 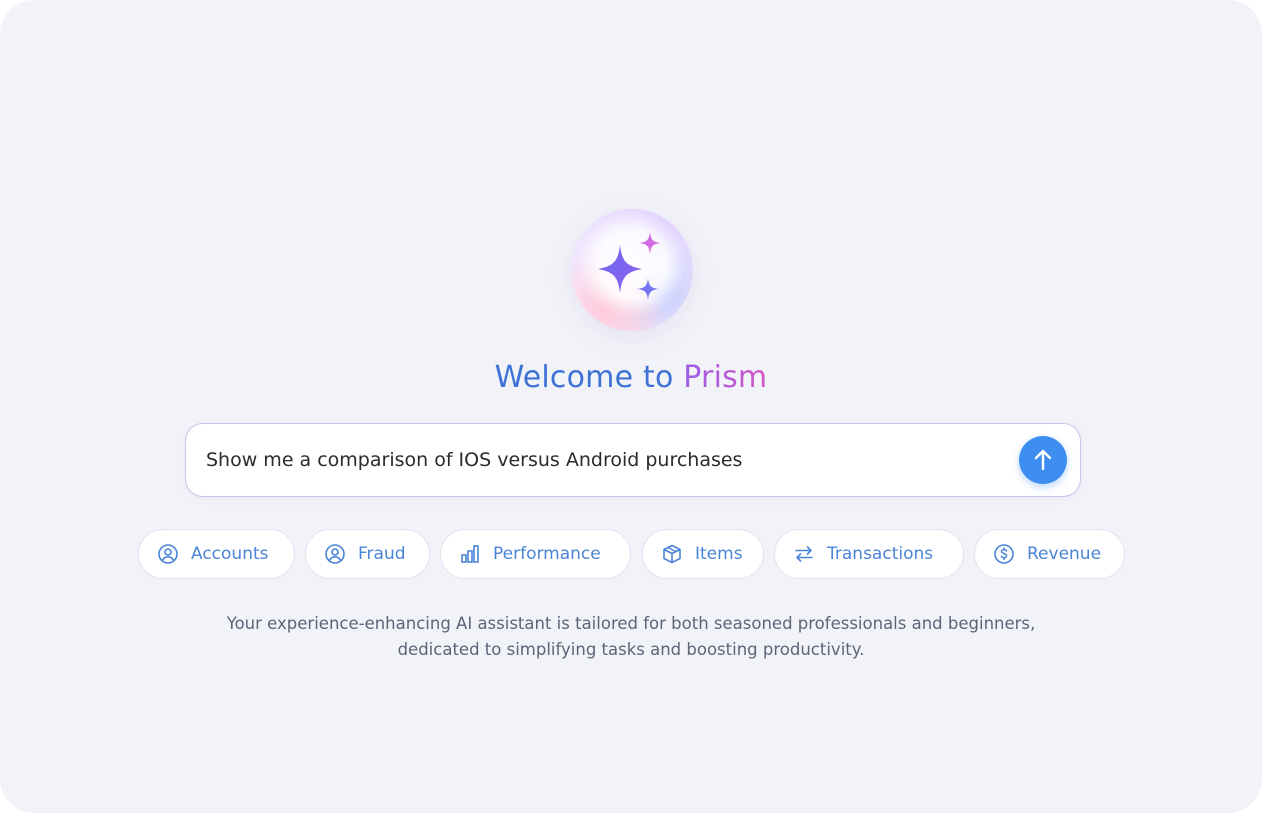 I want to click on prompt-input, so click(x=606, y=460).